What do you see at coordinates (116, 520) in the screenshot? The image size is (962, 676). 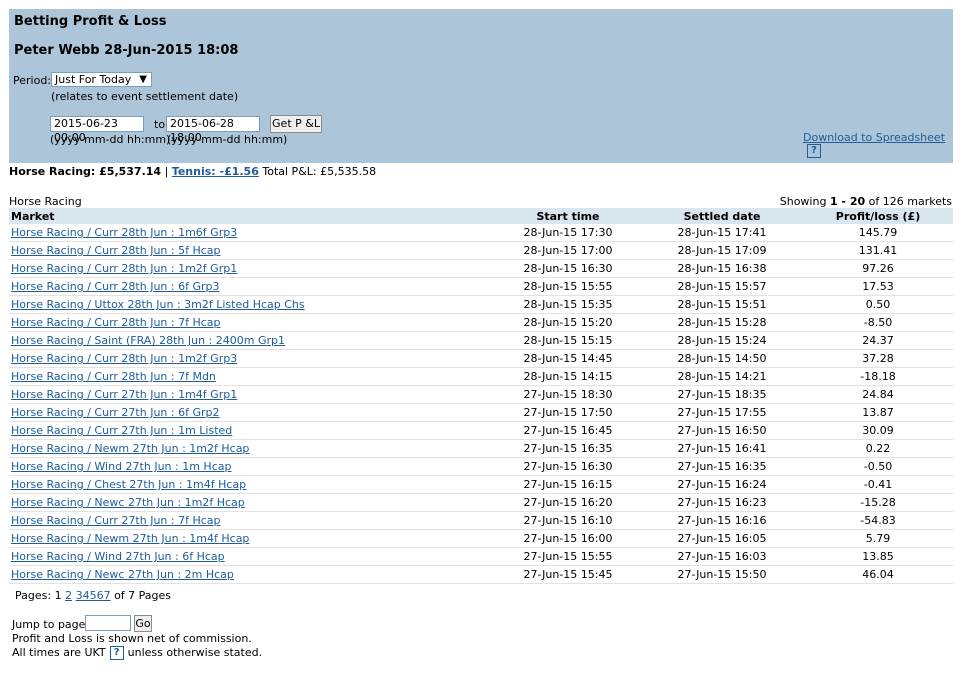 I see `market-link: Horse Racing / Curr 27th Jun : 7f Hcap` at bounding box center [116, 520].